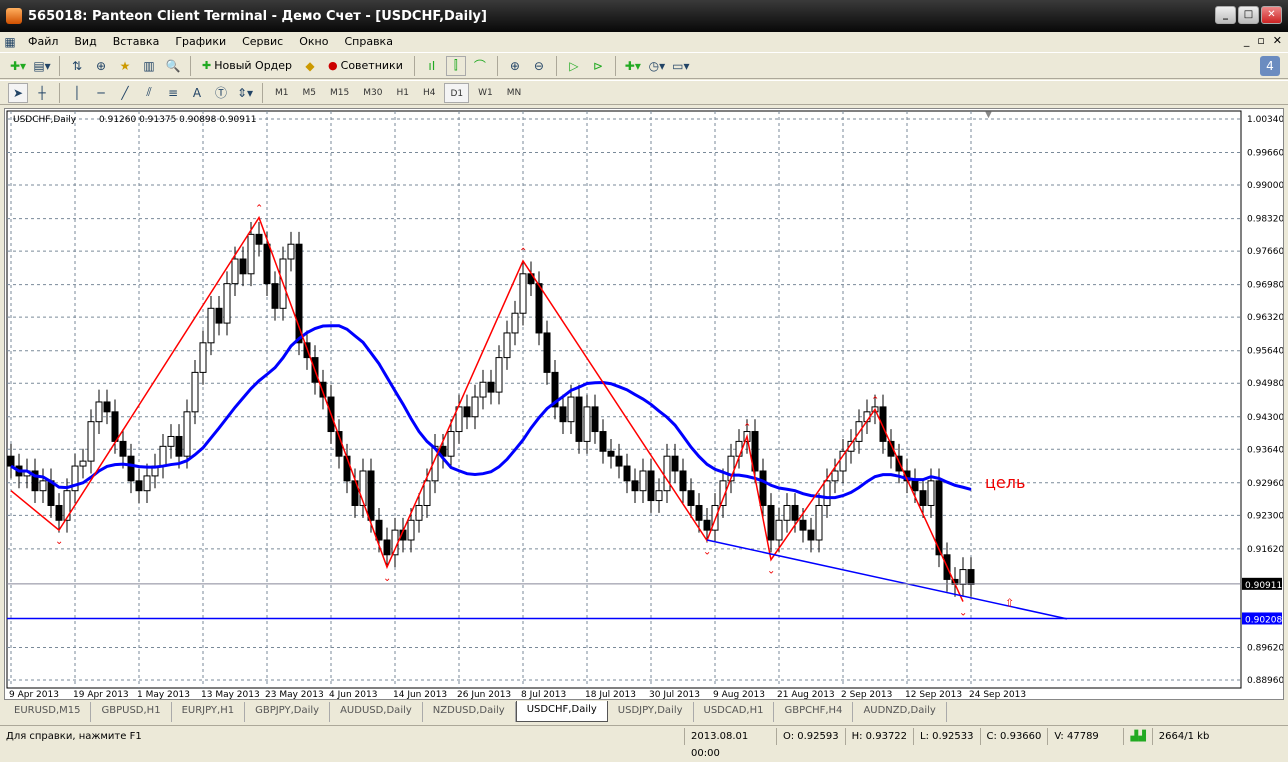 Image resolution: width=1288 pixels, height=762 pixels. Describe the element at coordinates (402, 93) in the screenshot. I see `timeframe-h1: H1` at that location.